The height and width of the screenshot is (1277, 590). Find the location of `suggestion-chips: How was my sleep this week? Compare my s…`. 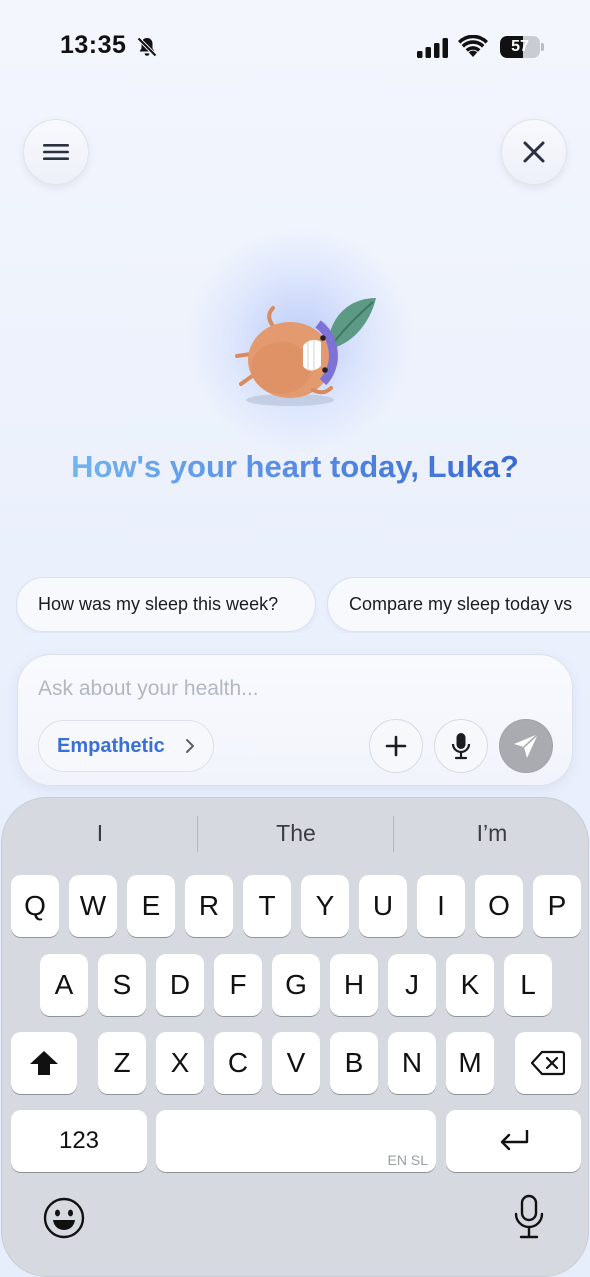

suggestion-chips: How was my sleep this week? Compare my s… is located at coordinates (303, 605).